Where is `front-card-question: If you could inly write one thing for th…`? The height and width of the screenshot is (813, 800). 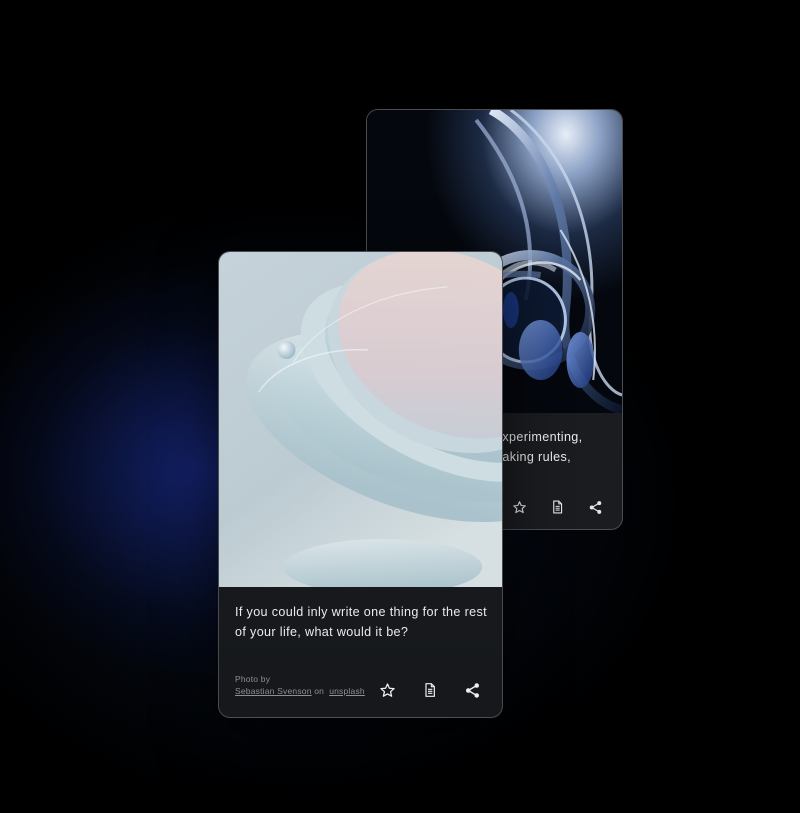 front-card-question: If you could inly write one thing for th… is located at coordinates (365, 622).